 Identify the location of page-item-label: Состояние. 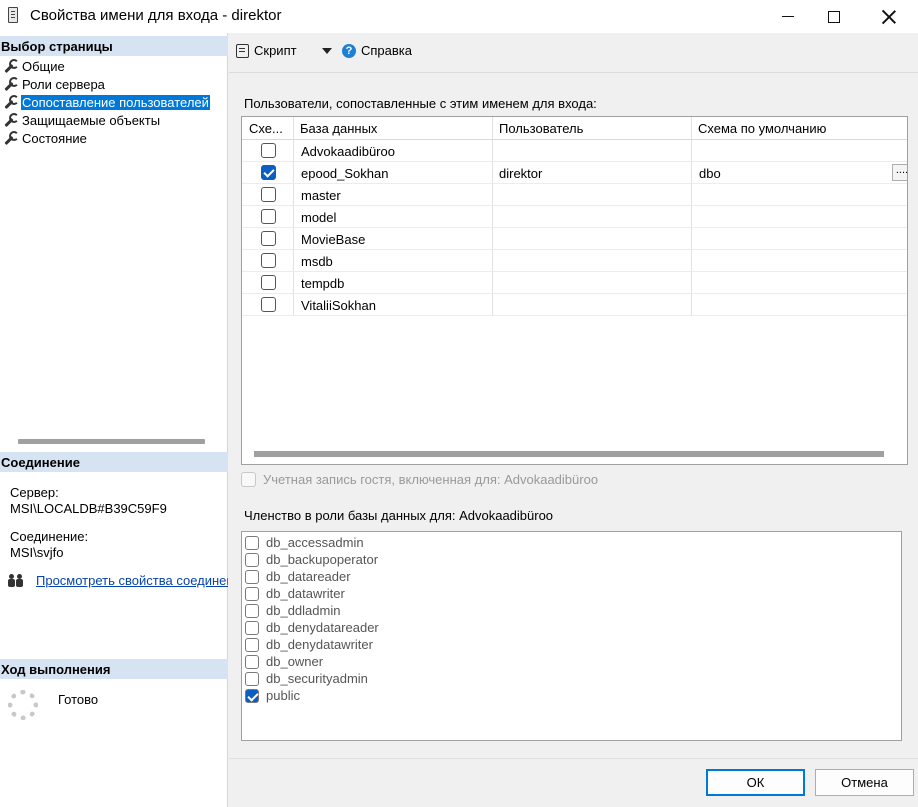
(54, 138).